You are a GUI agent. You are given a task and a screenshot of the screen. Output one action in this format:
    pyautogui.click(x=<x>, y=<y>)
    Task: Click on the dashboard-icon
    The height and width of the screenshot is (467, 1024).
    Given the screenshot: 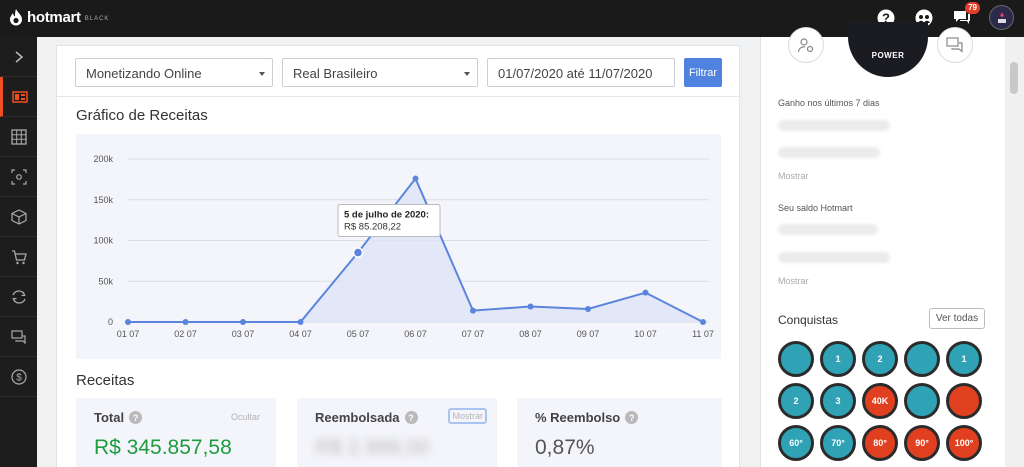 What is the action you would take?
    pyautogui.click(x=20, y=96)
    